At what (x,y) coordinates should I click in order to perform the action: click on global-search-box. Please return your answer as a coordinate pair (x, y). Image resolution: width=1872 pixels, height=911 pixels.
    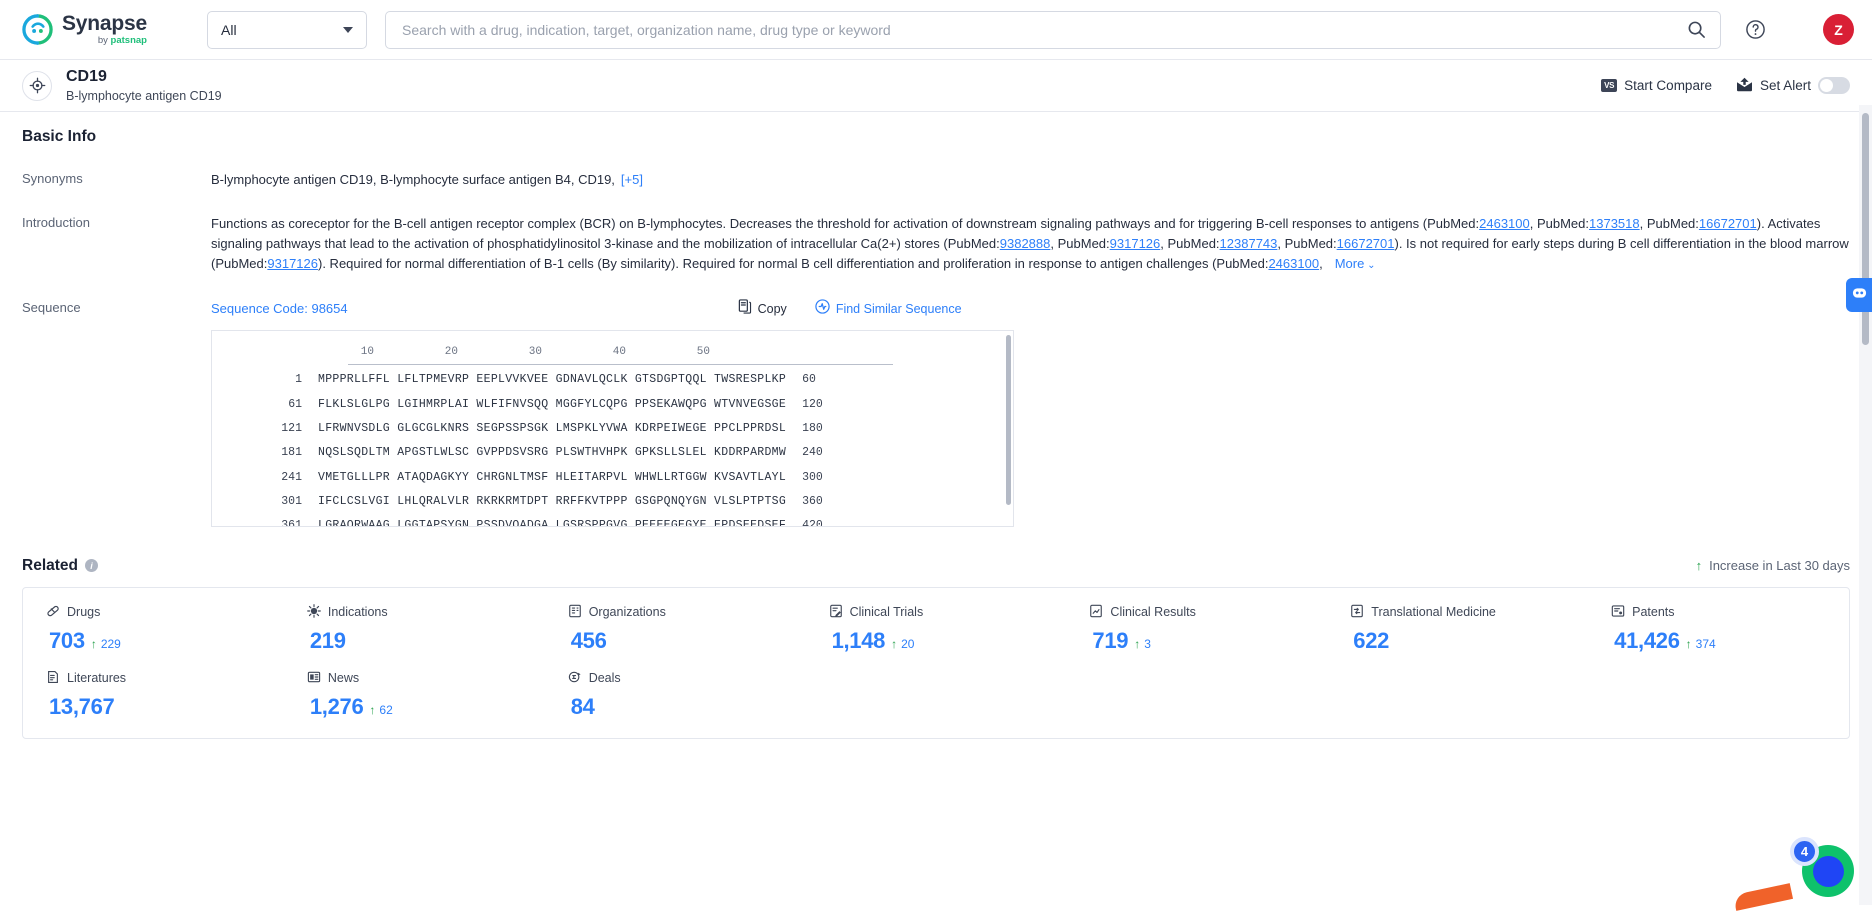
    Looking at the image, I should click on (1053, 30).